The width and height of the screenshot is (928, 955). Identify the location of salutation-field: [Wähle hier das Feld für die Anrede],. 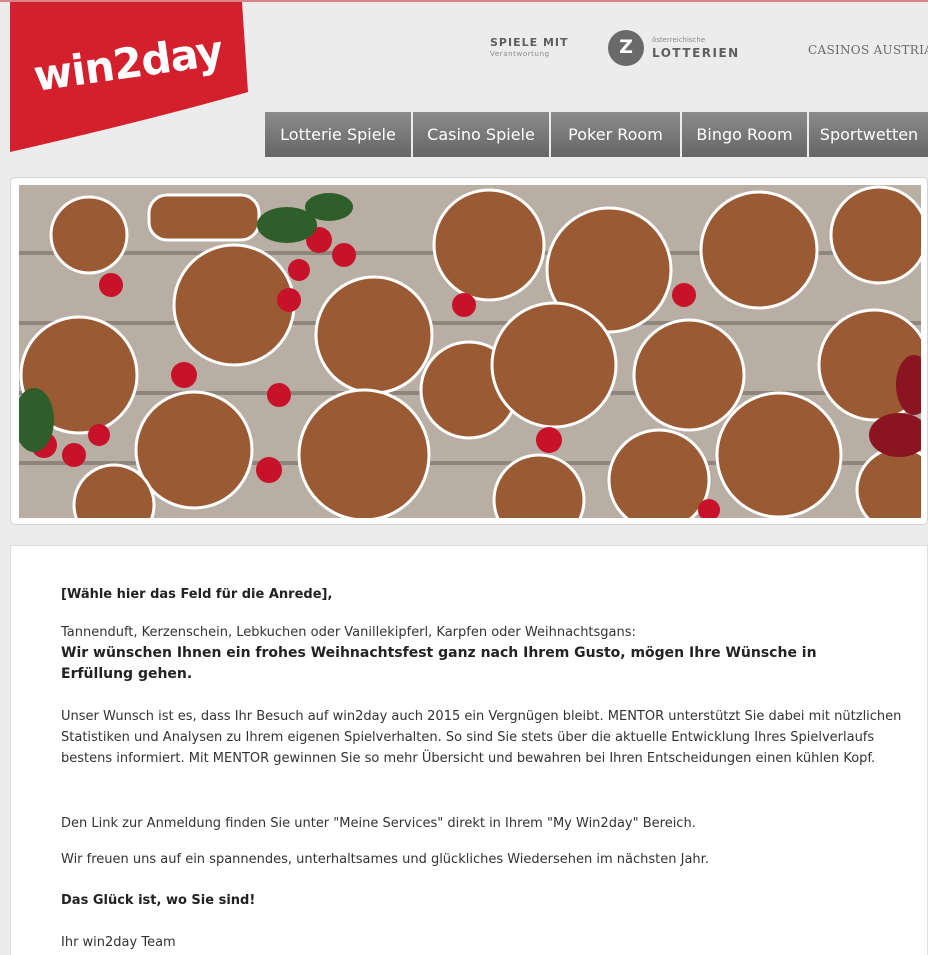
(487, 594).